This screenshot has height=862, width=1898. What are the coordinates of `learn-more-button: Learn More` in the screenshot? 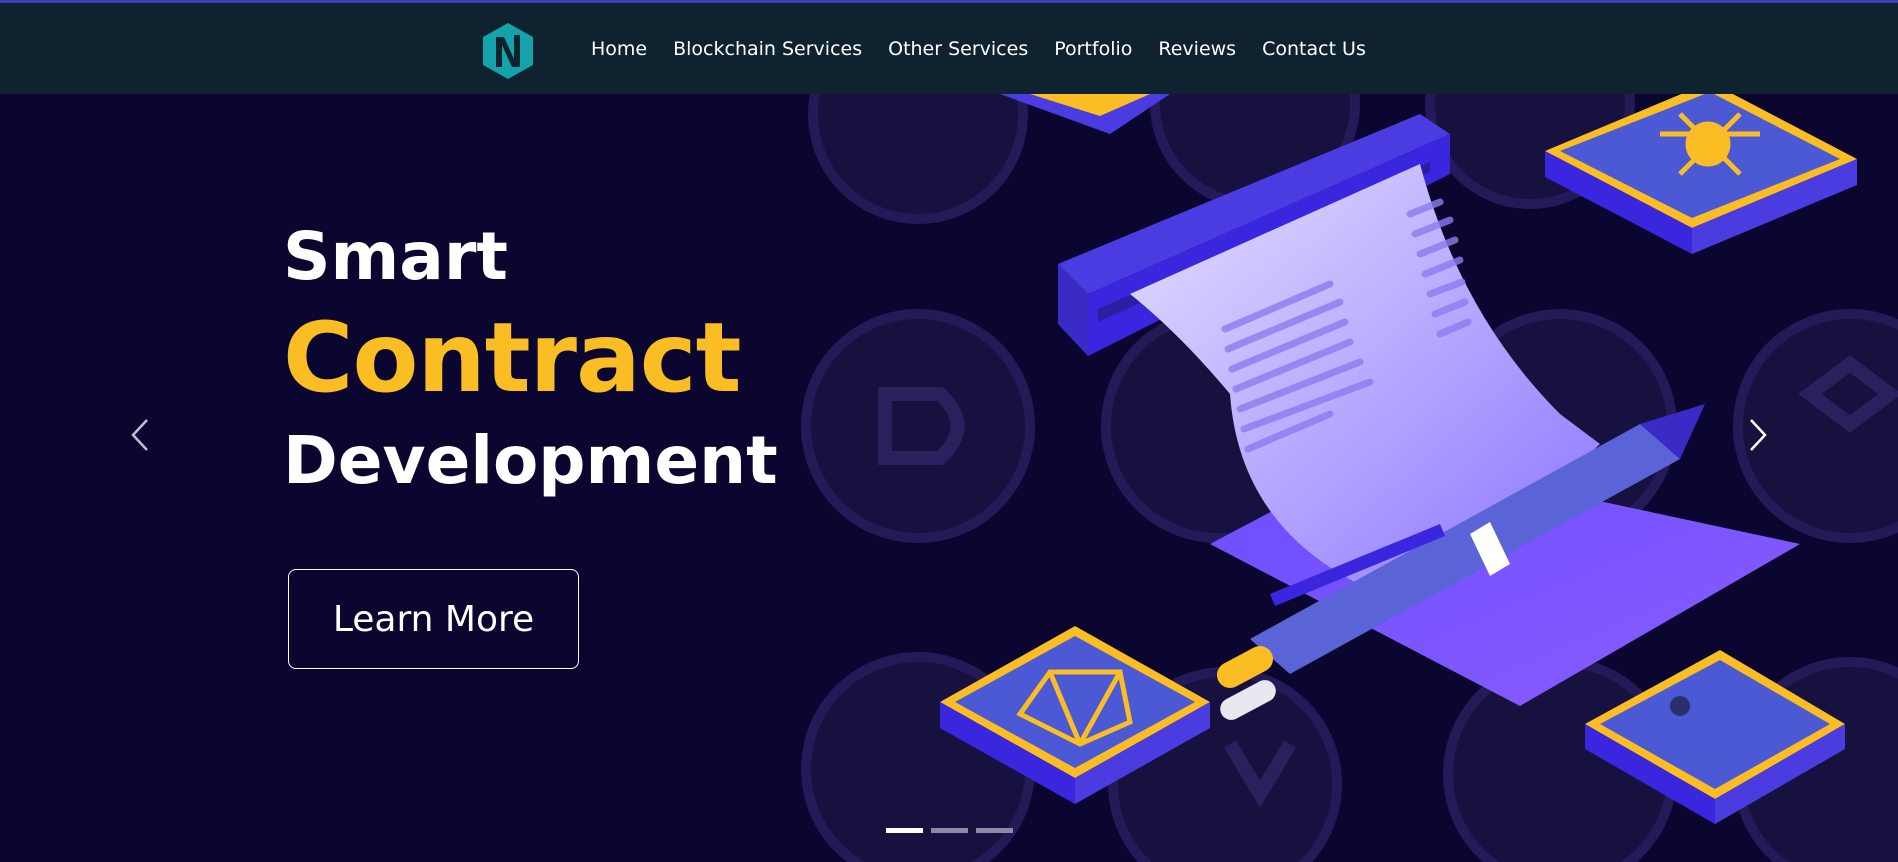 It's located at (433, 619).